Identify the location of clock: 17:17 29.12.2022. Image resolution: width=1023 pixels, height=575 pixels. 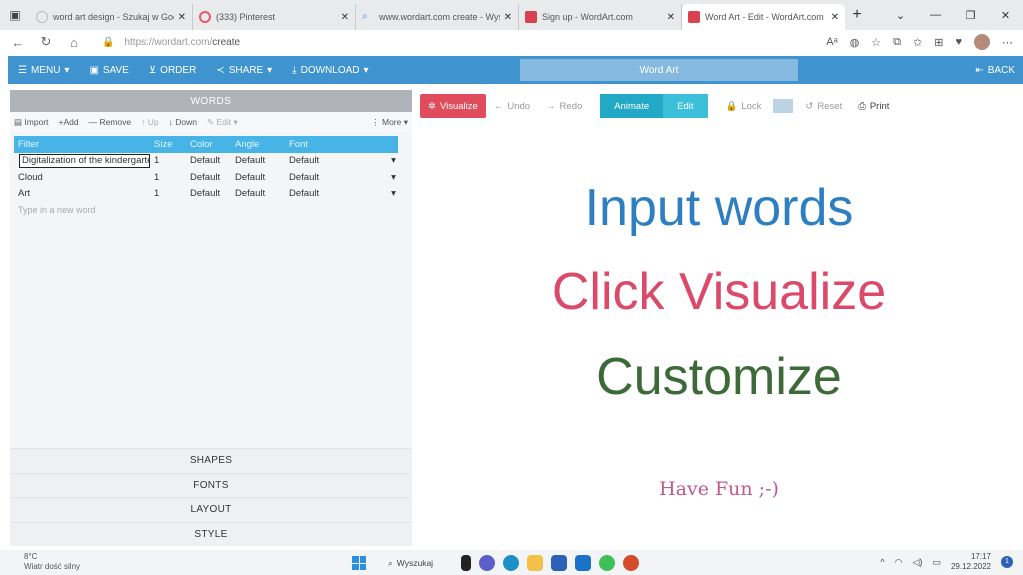
(971, 562).